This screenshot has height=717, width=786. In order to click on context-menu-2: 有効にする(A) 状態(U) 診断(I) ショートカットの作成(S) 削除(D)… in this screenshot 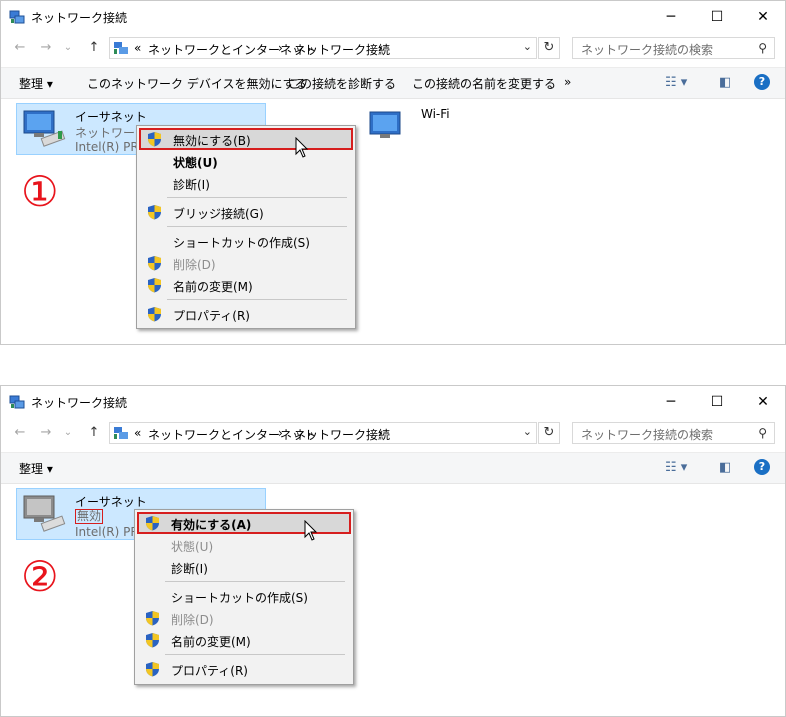, I will do `click(244, 597)`.